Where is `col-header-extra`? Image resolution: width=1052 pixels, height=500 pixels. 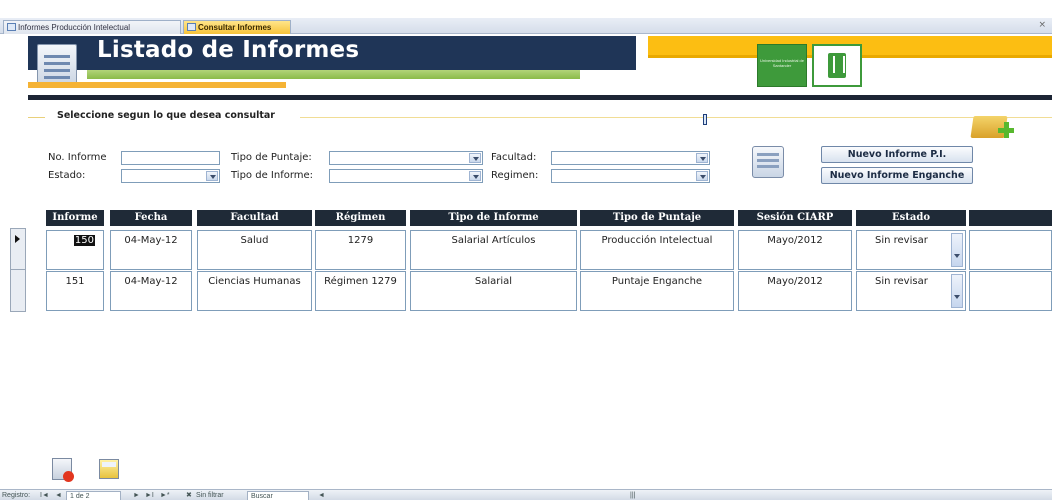 col-header-extra is located at coordinates (1010, 218).